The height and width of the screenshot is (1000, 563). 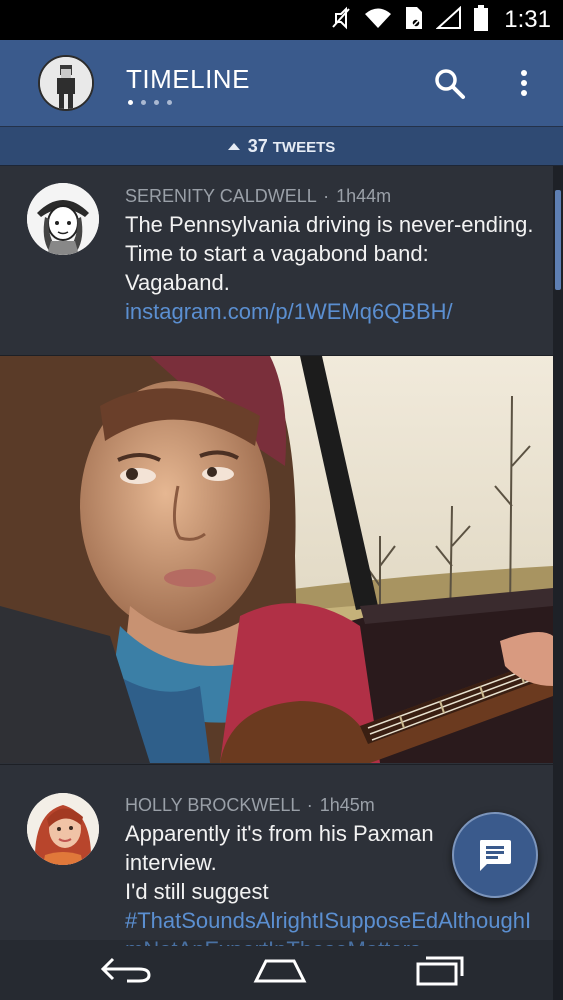 What do you see at coordinates (281, 20) in the screenshot?
I see `status-bar: 1:31` at bounding box center [281, 20].